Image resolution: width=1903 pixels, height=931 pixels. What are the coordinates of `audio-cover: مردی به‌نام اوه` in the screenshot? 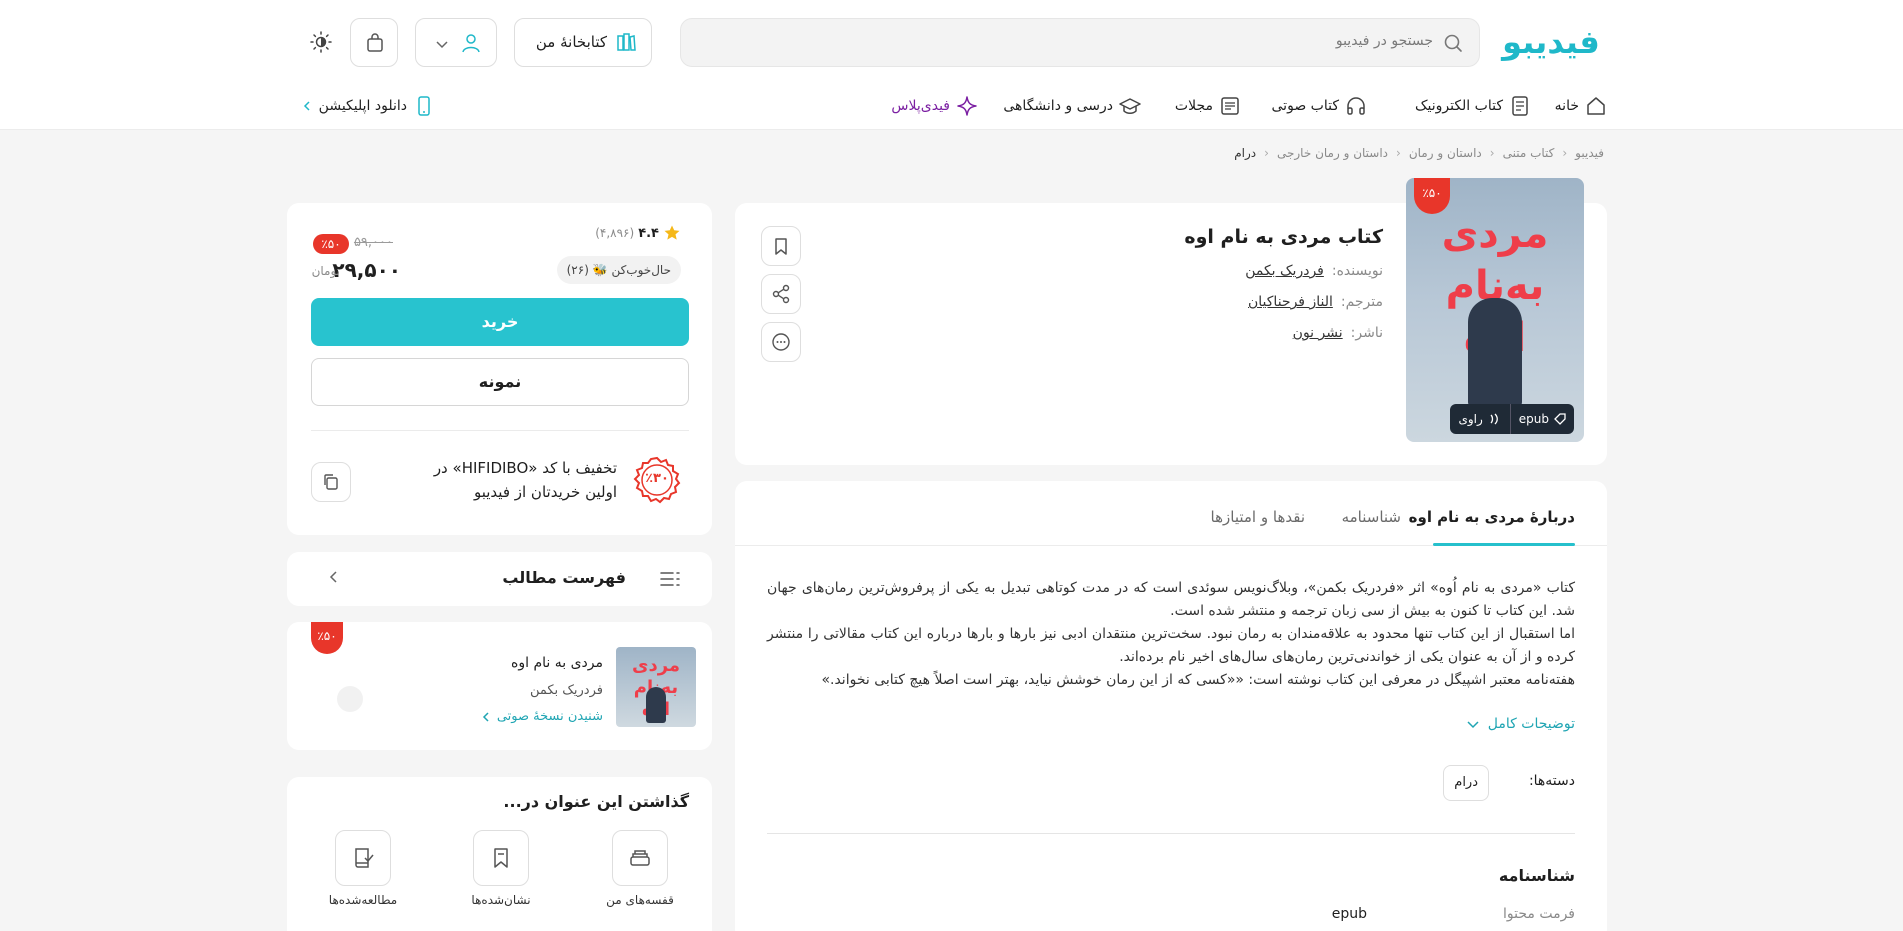 It's located at (656, 687).